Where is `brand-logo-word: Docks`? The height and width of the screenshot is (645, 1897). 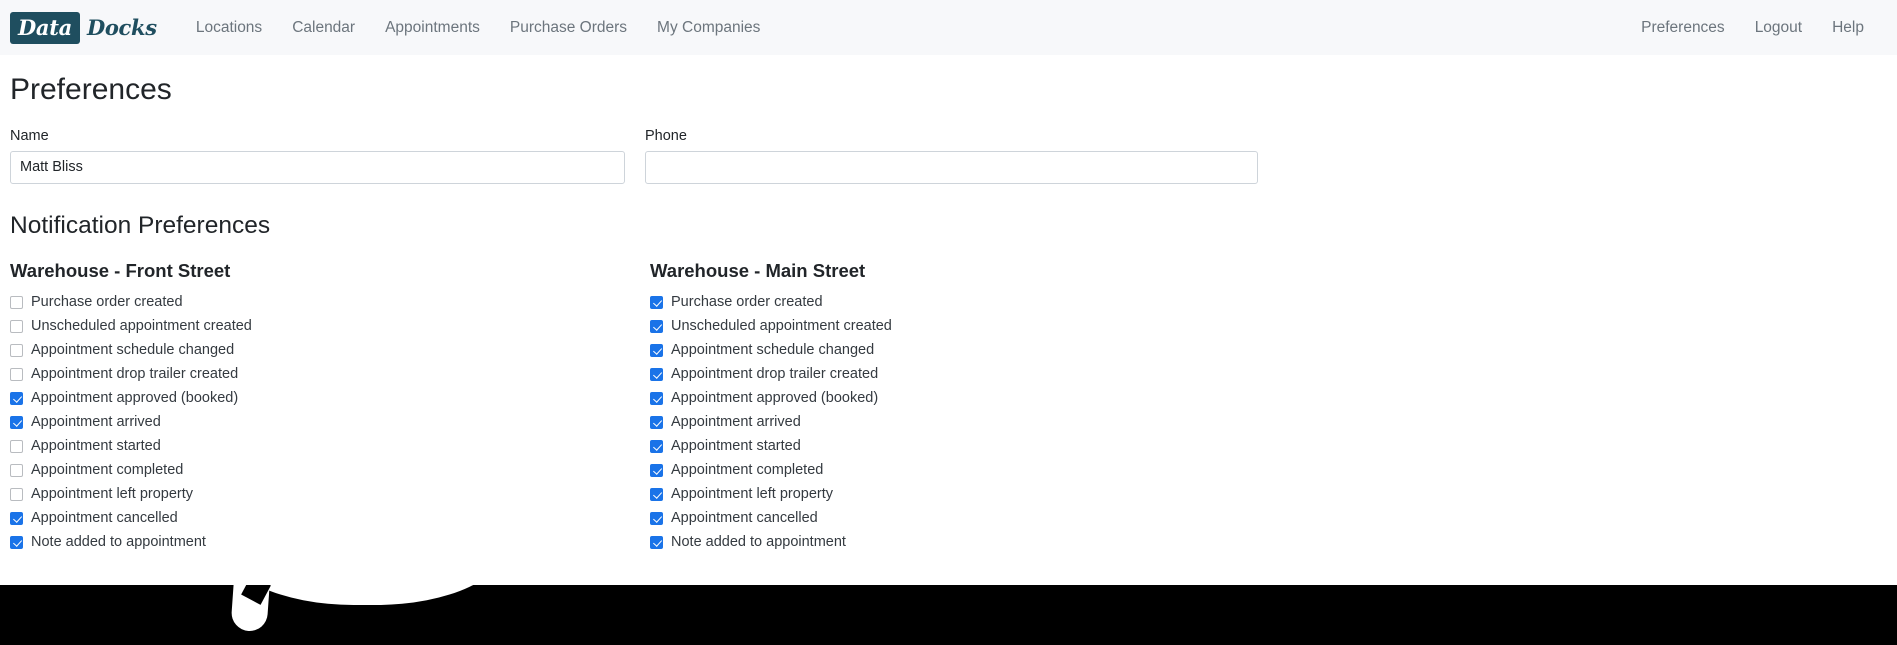 brand-logo-word: Docks is located at coordinates (121, 27).